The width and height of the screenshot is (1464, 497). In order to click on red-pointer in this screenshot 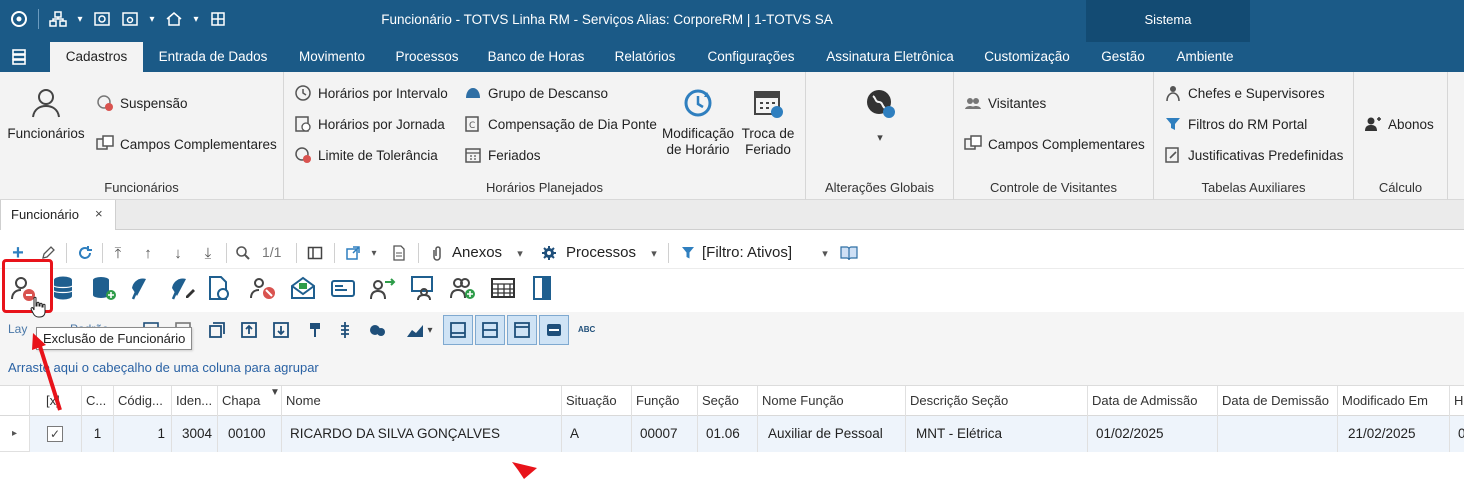, I will do `click(524, 470)`.